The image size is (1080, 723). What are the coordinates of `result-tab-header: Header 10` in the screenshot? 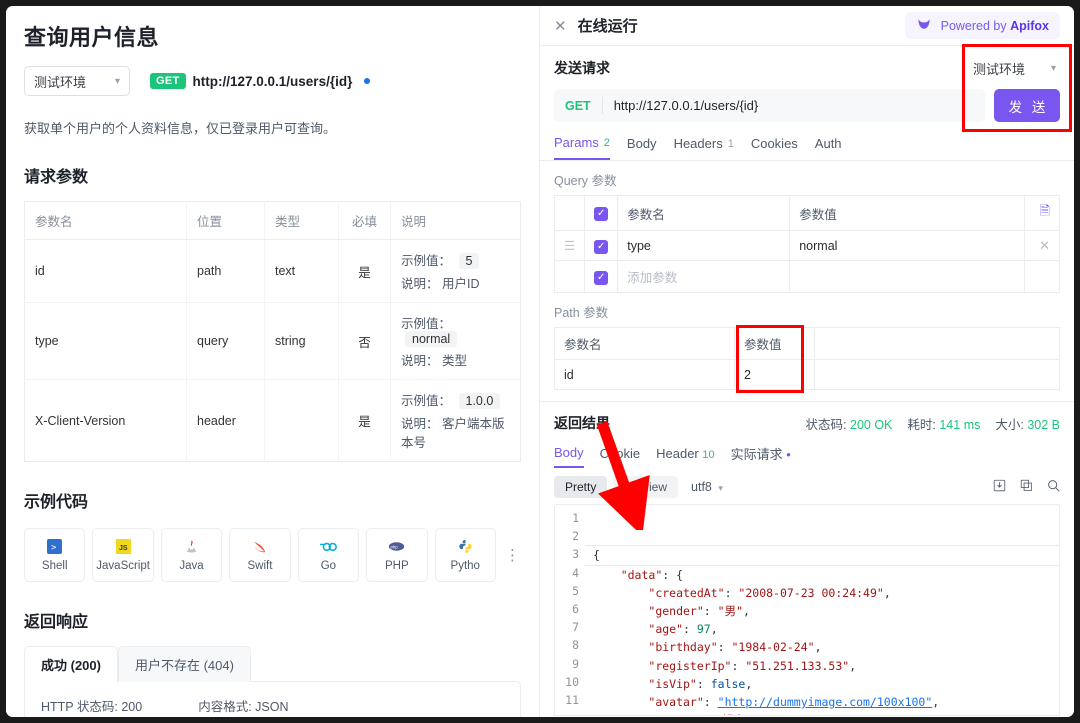 It's located at (685, 456).